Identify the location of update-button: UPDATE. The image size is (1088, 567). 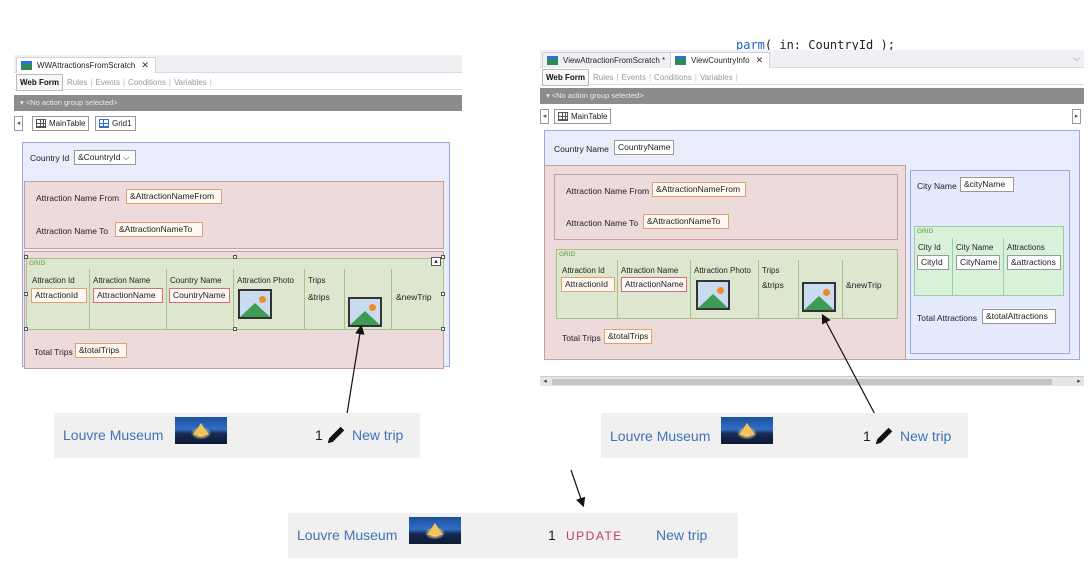
(594, 536).